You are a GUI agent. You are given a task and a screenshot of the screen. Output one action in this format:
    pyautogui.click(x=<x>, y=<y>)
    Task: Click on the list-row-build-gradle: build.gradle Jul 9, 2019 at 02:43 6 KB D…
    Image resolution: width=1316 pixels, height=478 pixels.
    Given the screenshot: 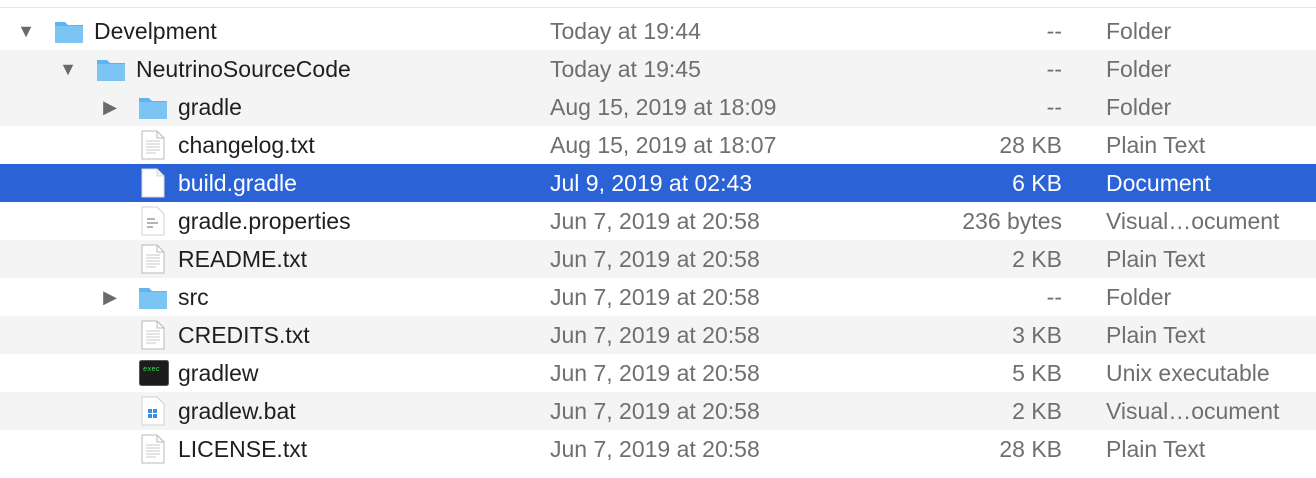 What is the action you would take?
    pyautogui.click(x=658, y=183)
    